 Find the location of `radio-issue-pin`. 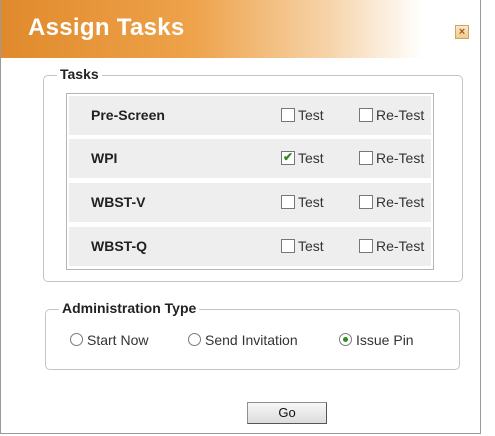

radio-issue-pin is located at coordinates (345, 339).